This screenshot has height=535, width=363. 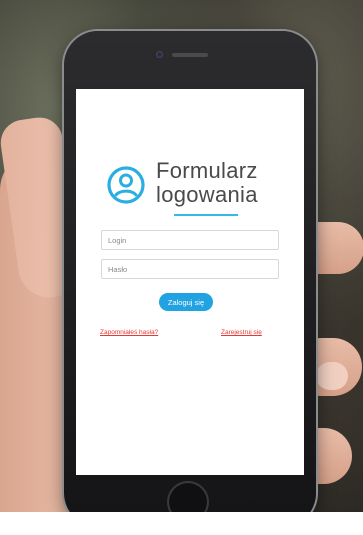 What do you see at coordinates (332, 376) in the screenshot?
I see `finger-nail` at bounding box center [332, 376].